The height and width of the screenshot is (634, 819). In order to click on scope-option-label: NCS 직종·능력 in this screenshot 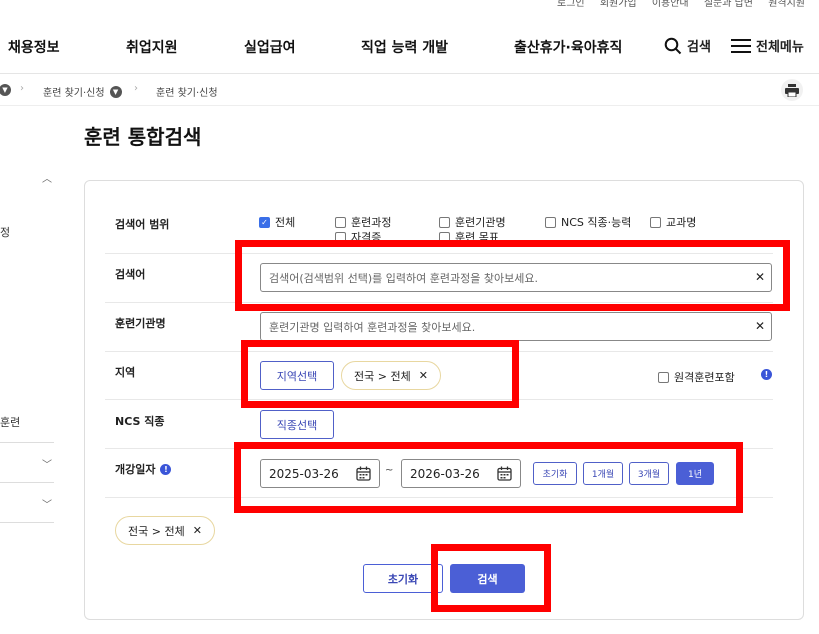, I will do `click(596, 222)`.